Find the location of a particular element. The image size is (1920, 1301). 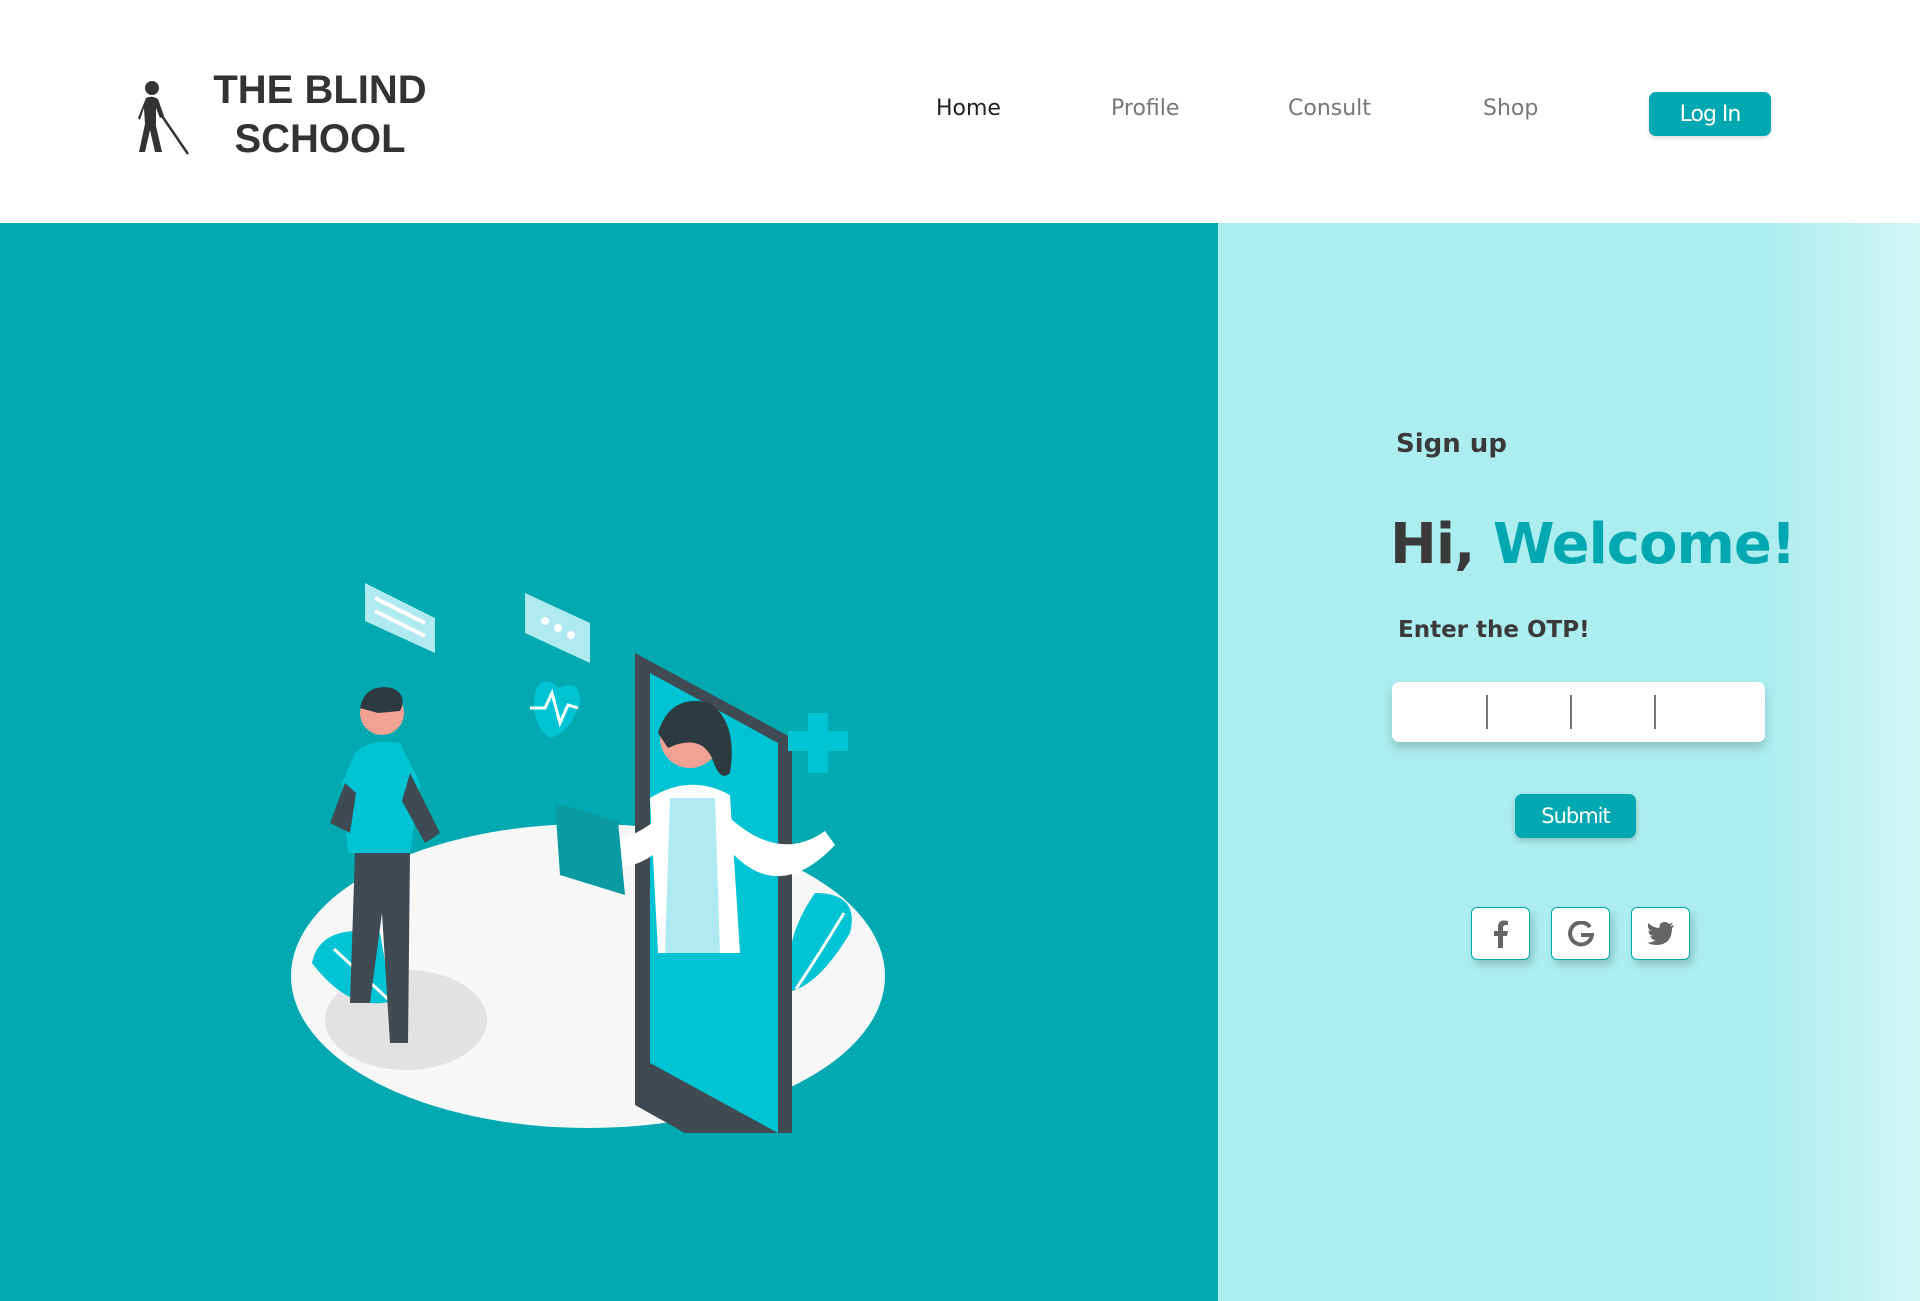

nav-shop: Shop is located at coordinates (1510, 108).